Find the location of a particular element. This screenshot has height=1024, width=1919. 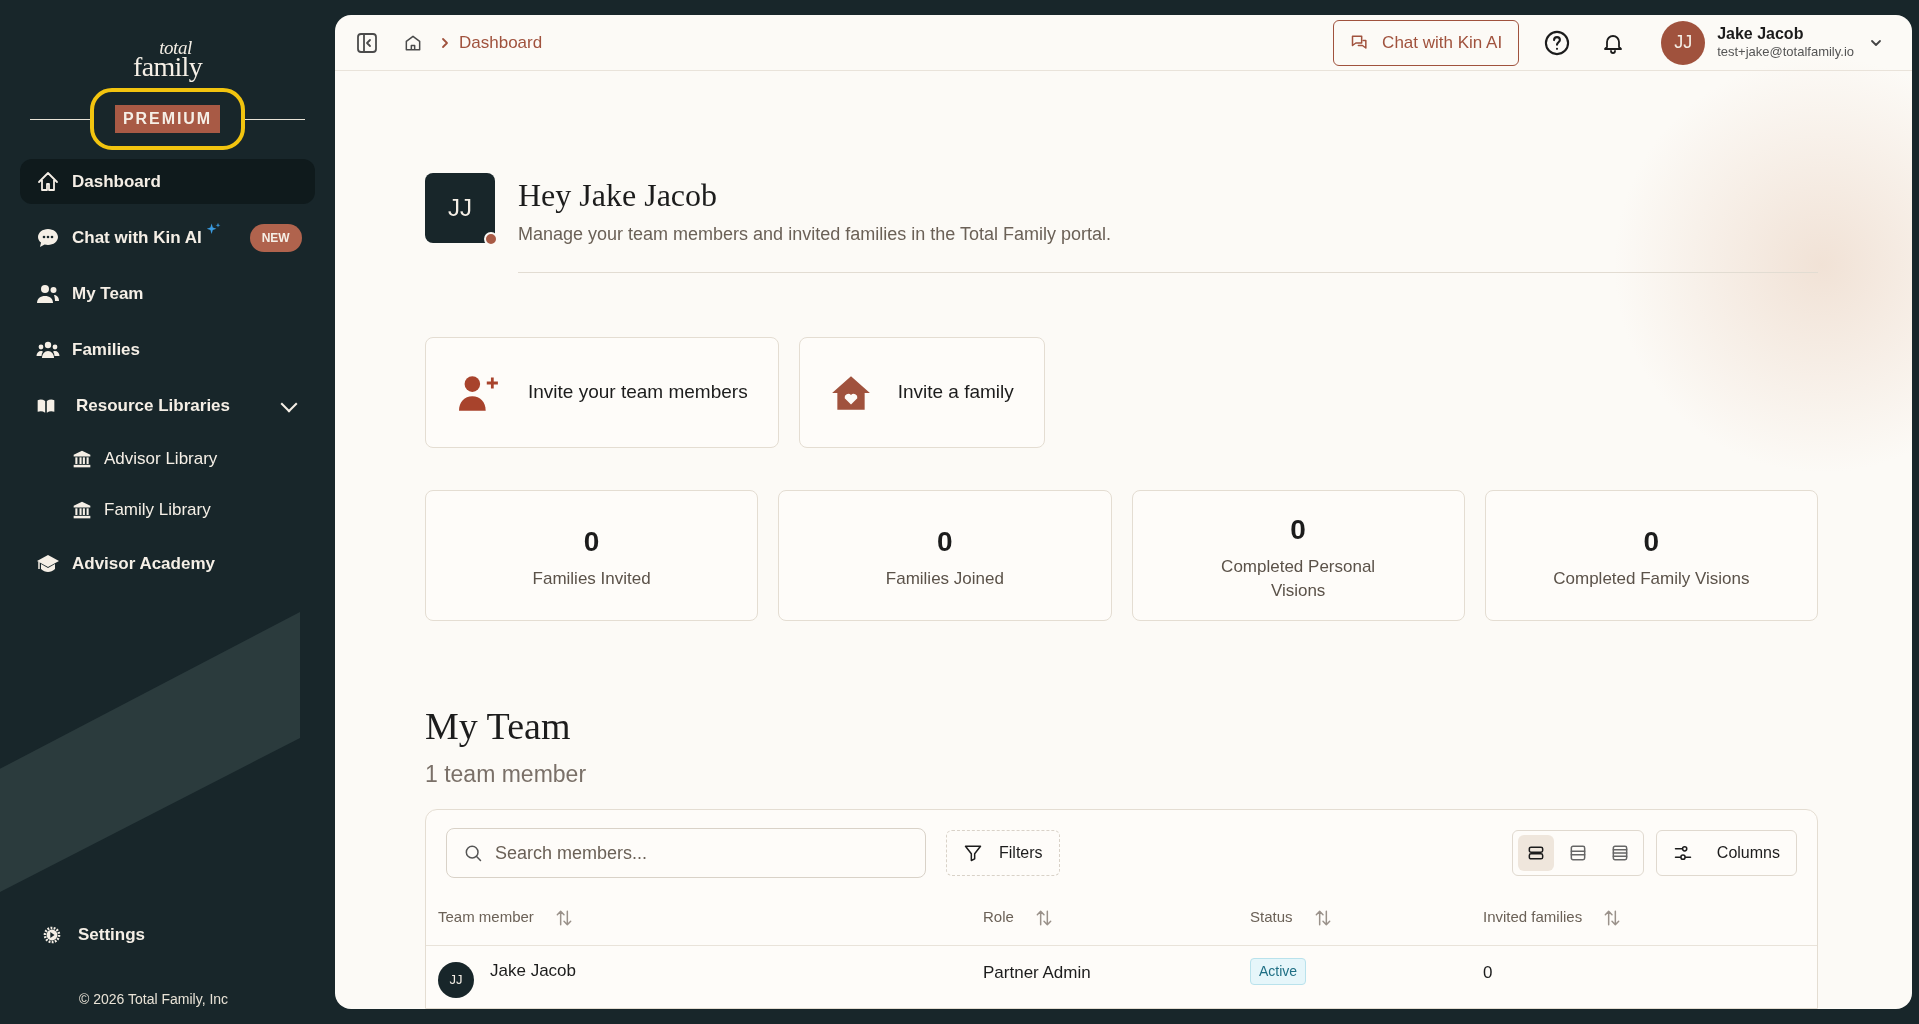

premium-badge: PREMIUM is located at coordinates (167, 119).